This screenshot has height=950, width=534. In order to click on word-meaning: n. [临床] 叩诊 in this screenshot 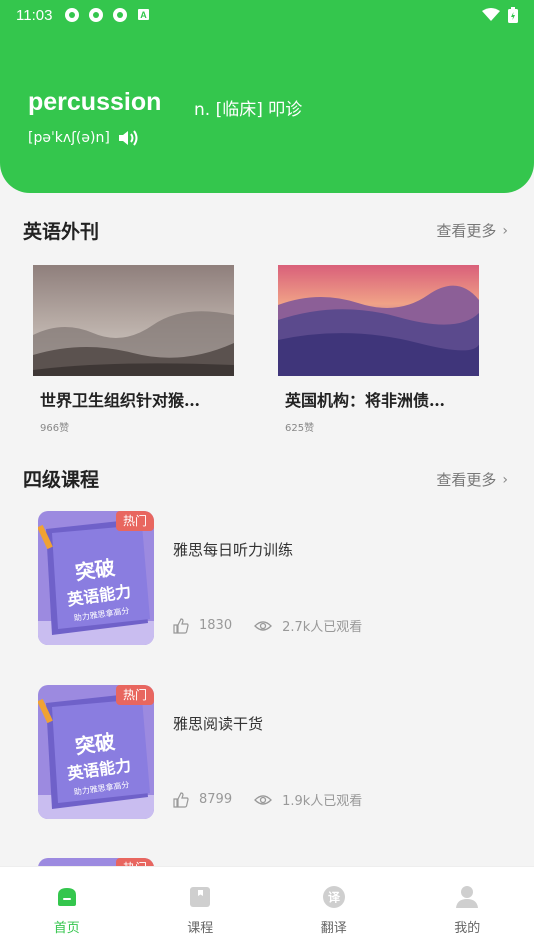, I will do `click(248, 110)`.